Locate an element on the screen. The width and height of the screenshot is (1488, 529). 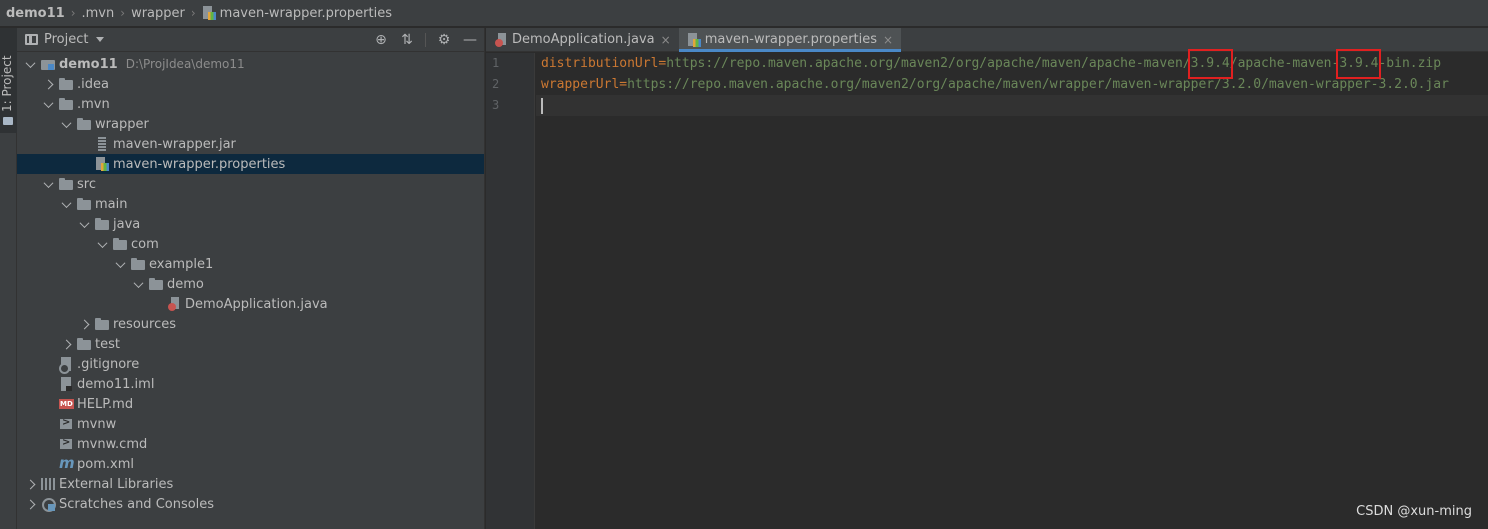
project-path: D:\ProjIdea\demo11 is located at coordinates (185, 64).